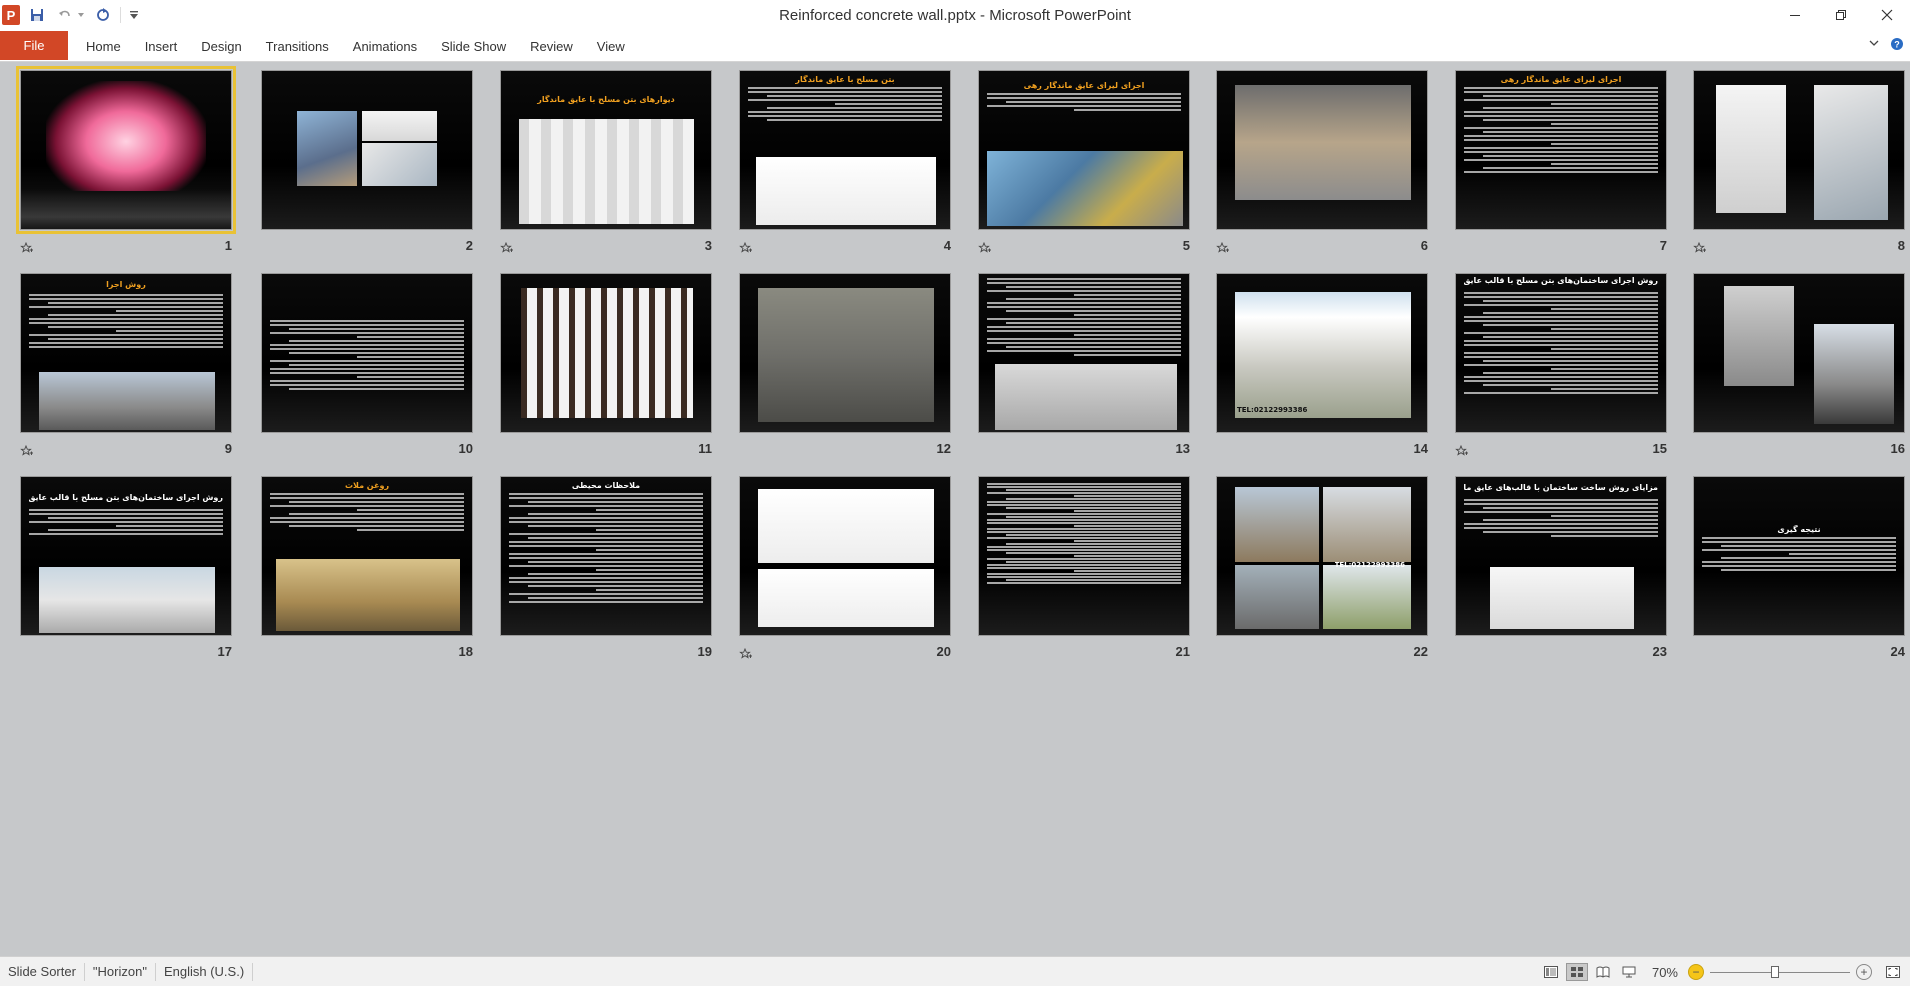 The image size is (1910, 986). Describe the element at coordinates (367, 556) in the screenshot. I see `slide-thumbnail-18: روغن ملات` at that location.